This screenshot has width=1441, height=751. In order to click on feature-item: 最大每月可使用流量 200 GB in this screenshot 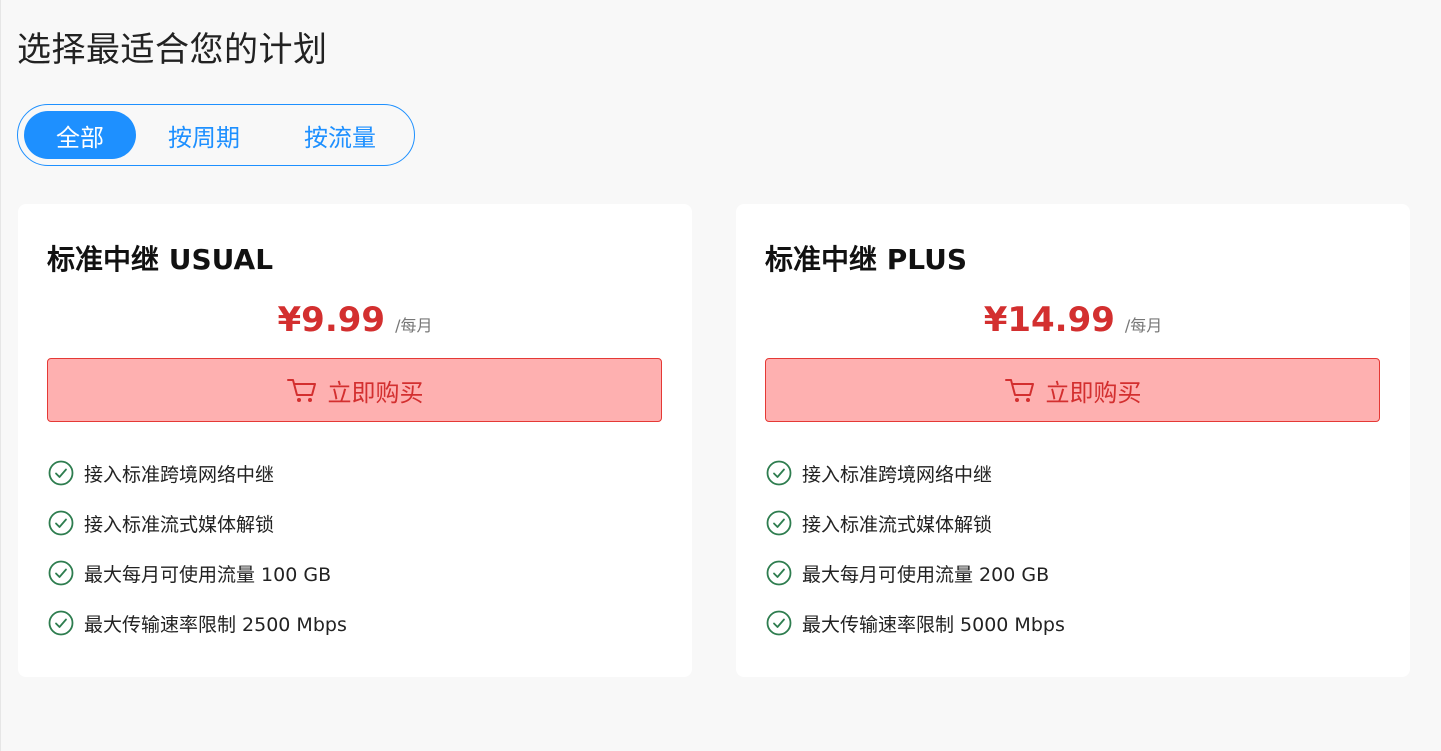, I will do `click(915, 573)`.